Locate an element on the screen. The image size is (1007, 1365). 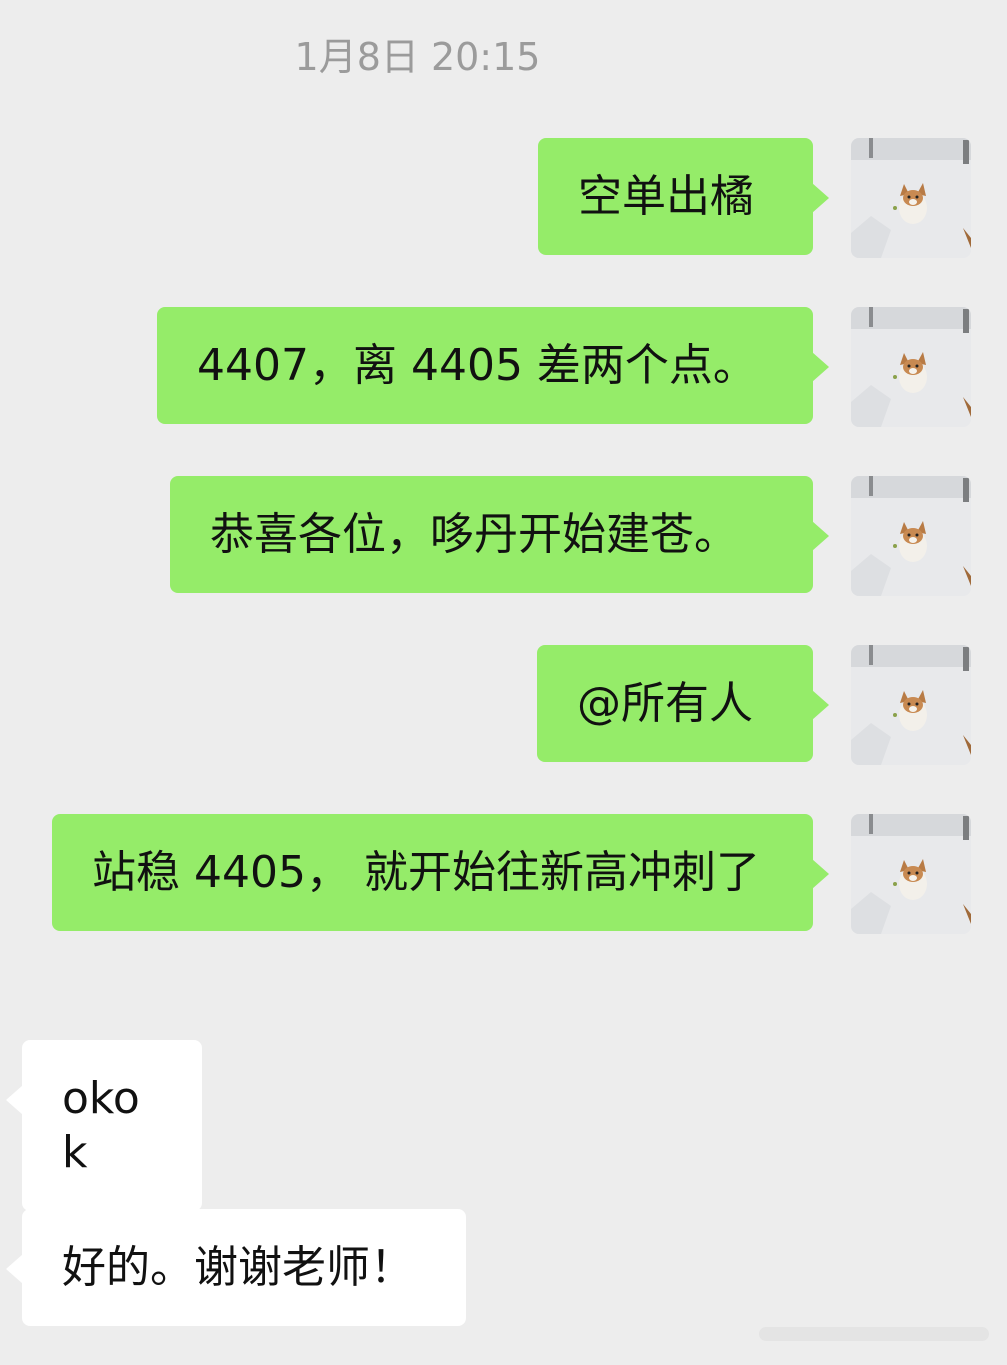
chat-message-text: 4407，离 4405 差两个点。 is located at coordinates (477, 365).